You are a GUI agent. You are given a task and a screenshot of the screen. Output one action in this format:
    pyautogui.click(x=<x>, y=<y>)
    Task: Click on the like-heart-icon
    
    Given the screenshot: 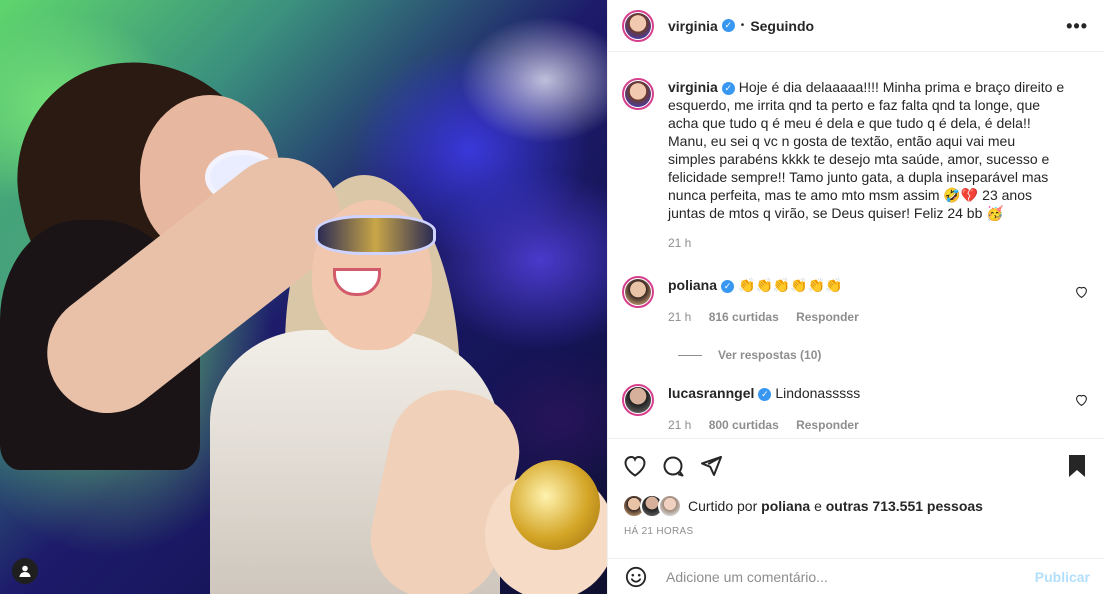 What is the action you would take?
    pyautogui.click(x=635, y=466)
    